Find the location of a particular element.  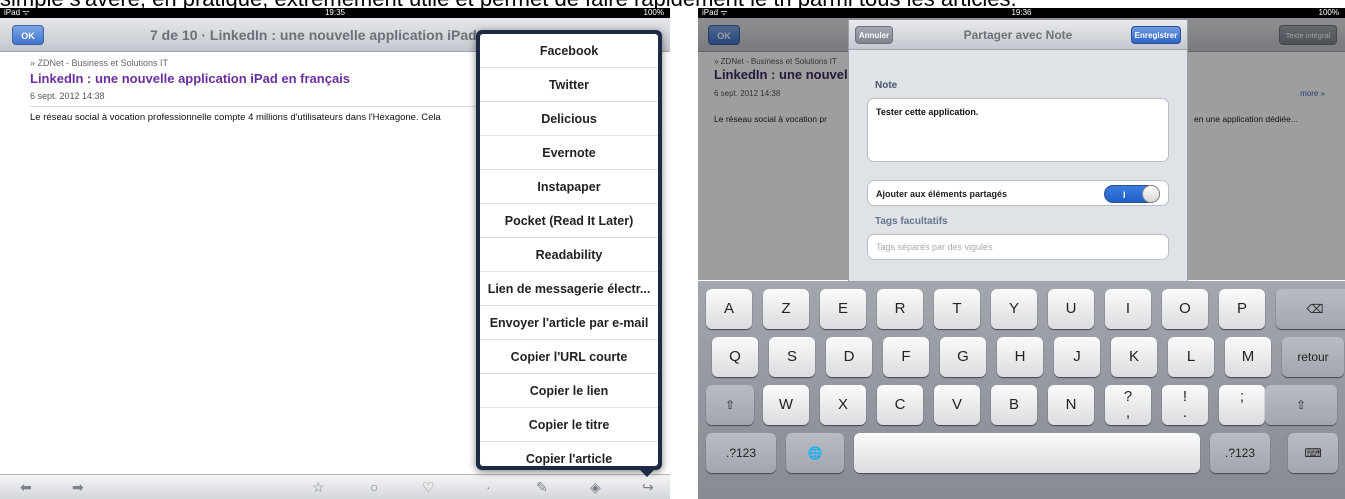

key-m: M is located at coordinates (1248, 357).